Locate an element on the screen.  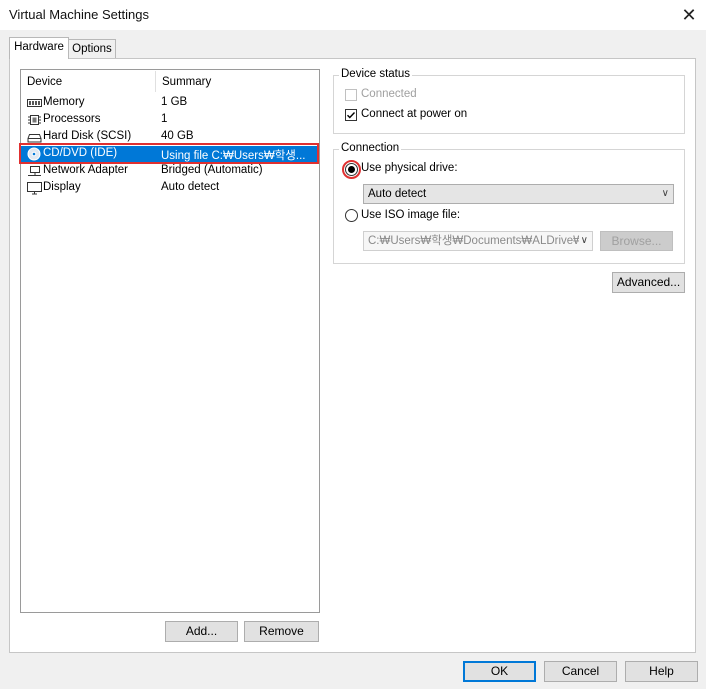
close-icon: ✕ is located at coordinates (689, 15).